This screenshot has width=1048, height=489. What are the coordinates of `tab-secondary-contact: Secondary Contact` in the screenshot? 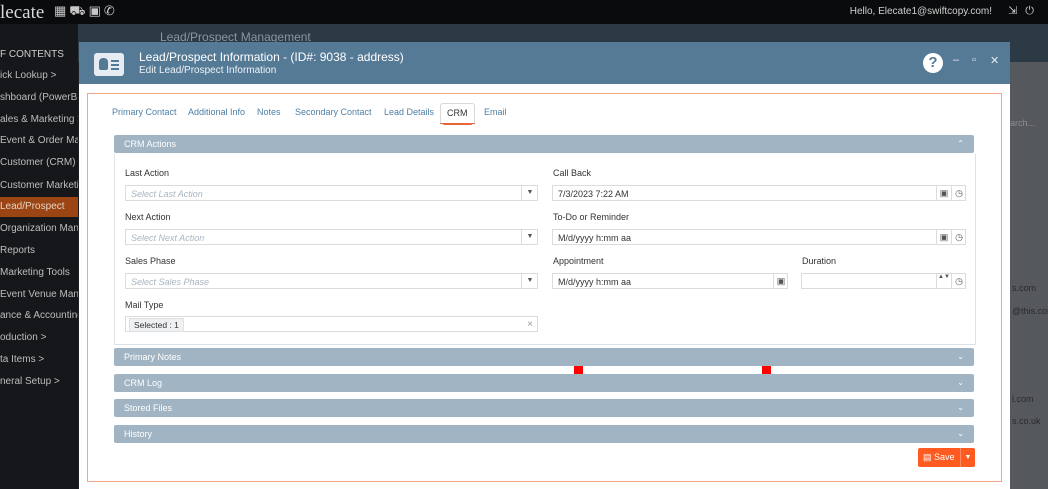 It's located at (333, 112).